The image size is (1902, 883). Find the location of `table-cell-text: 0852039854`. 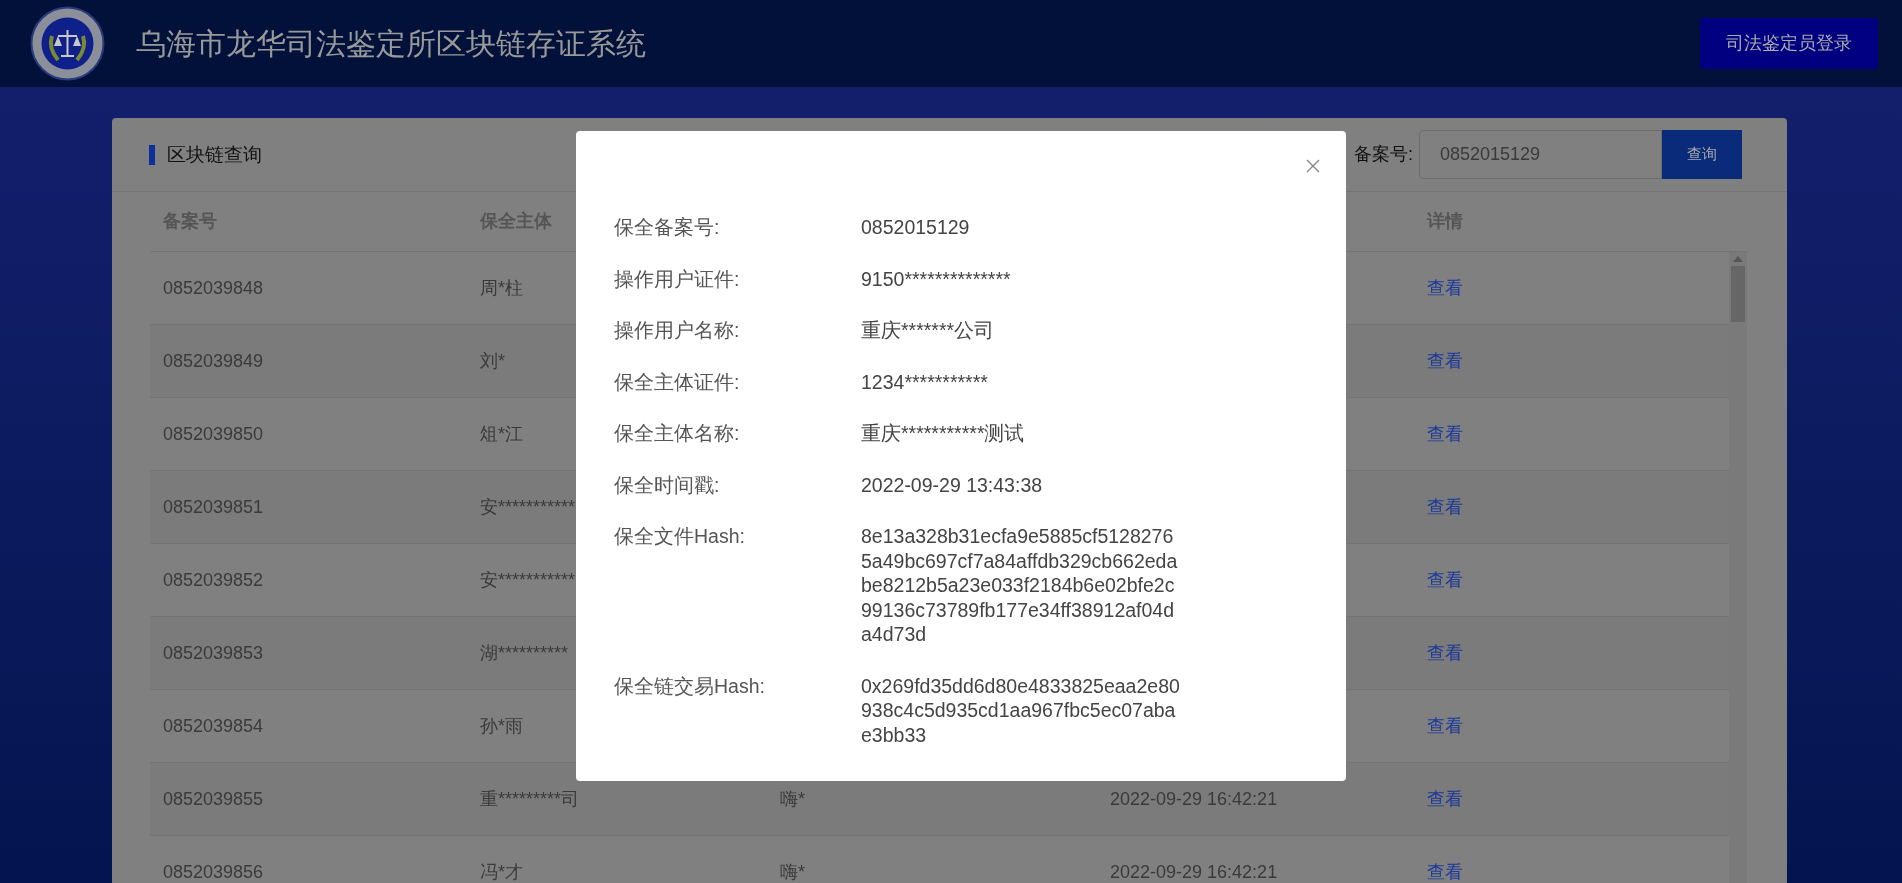

table-cell-text: 0852039854 is located at coordinates (213, 726).